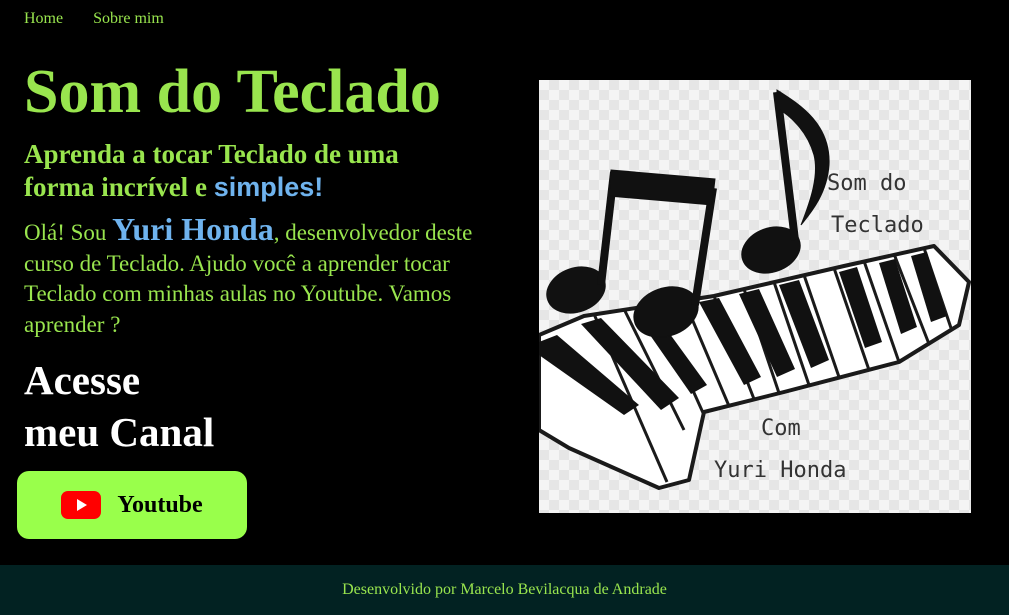 Image resolution: width=1009 pixels, height=615 pixels. What do you see at coordinates (68, 232) in the screenshot?
I see `intro-greeting: Olá! Sou` at bounding box center [68, 232].